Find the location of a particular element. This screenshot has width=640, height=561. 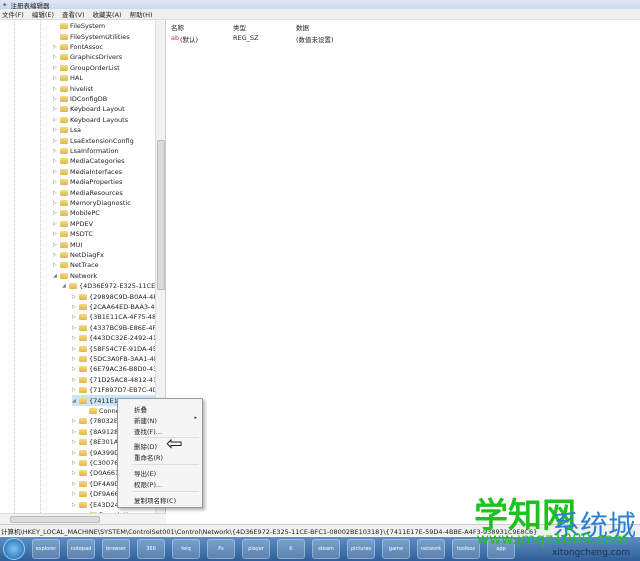

menu-delete: 删除(D) is located at coordinates (145, 446).